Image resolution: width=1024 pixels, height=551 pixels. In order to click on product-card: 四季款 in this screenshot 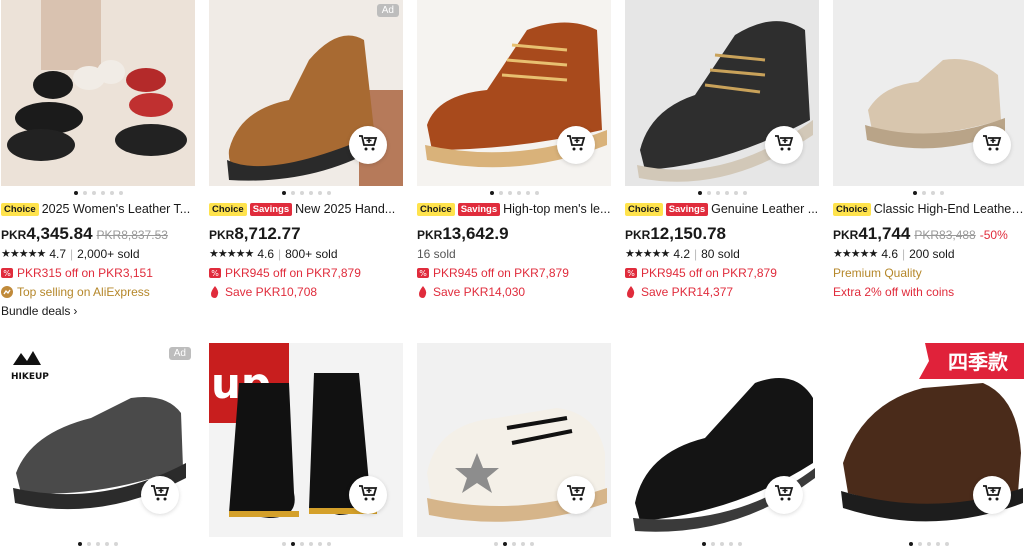, I will do `click(928, 447)`.